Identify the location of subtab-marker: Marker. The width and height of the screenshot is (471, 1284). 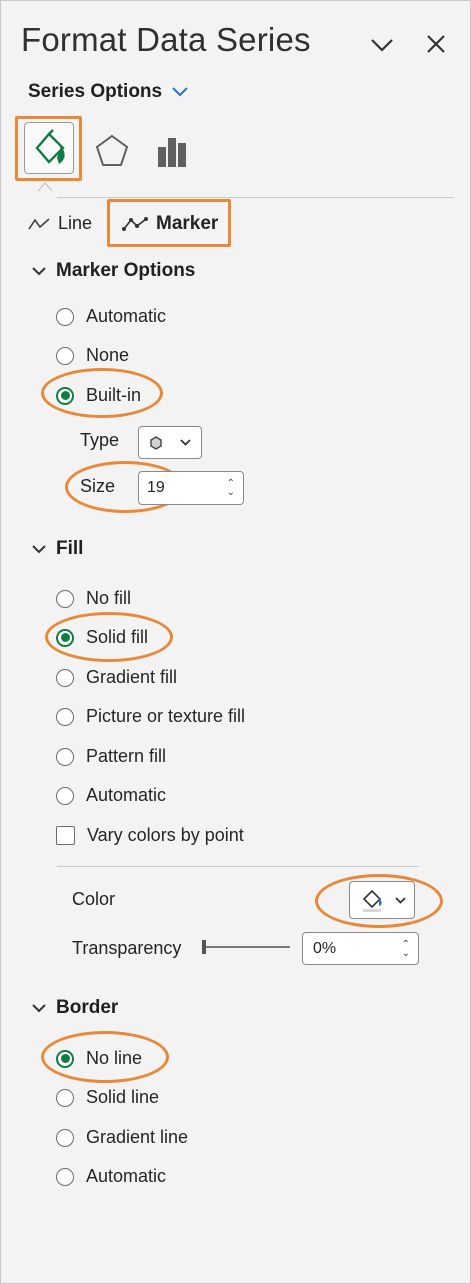
(170, 224).